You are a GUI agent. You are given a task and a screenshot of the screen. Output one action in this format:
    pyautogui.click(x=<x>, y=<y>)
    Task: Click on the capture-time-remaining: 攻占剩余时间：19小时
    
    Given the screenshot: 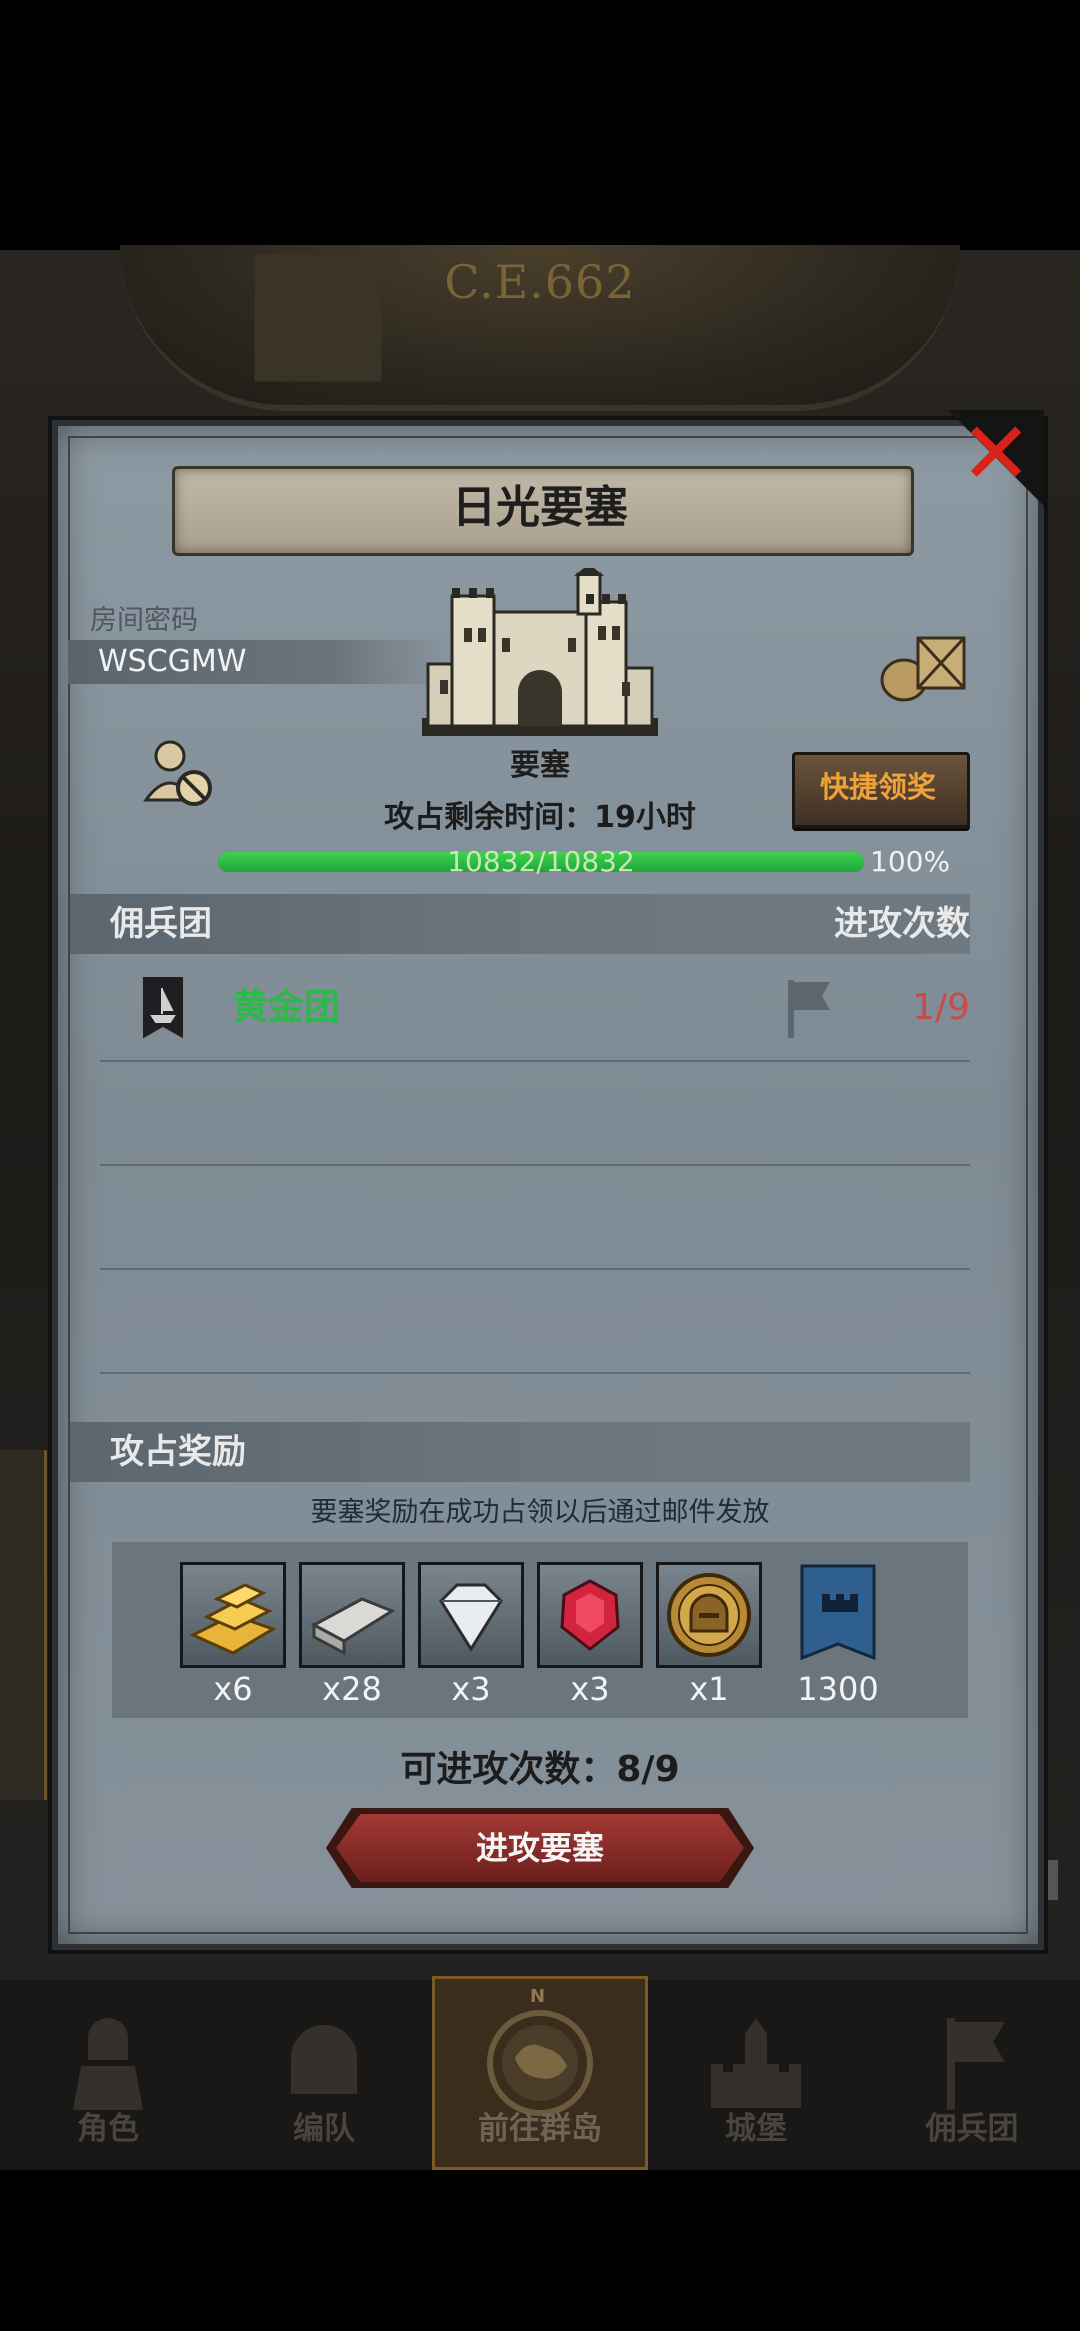 What is the action you would take?
    pyautogui.click(x=540, y=817)
    